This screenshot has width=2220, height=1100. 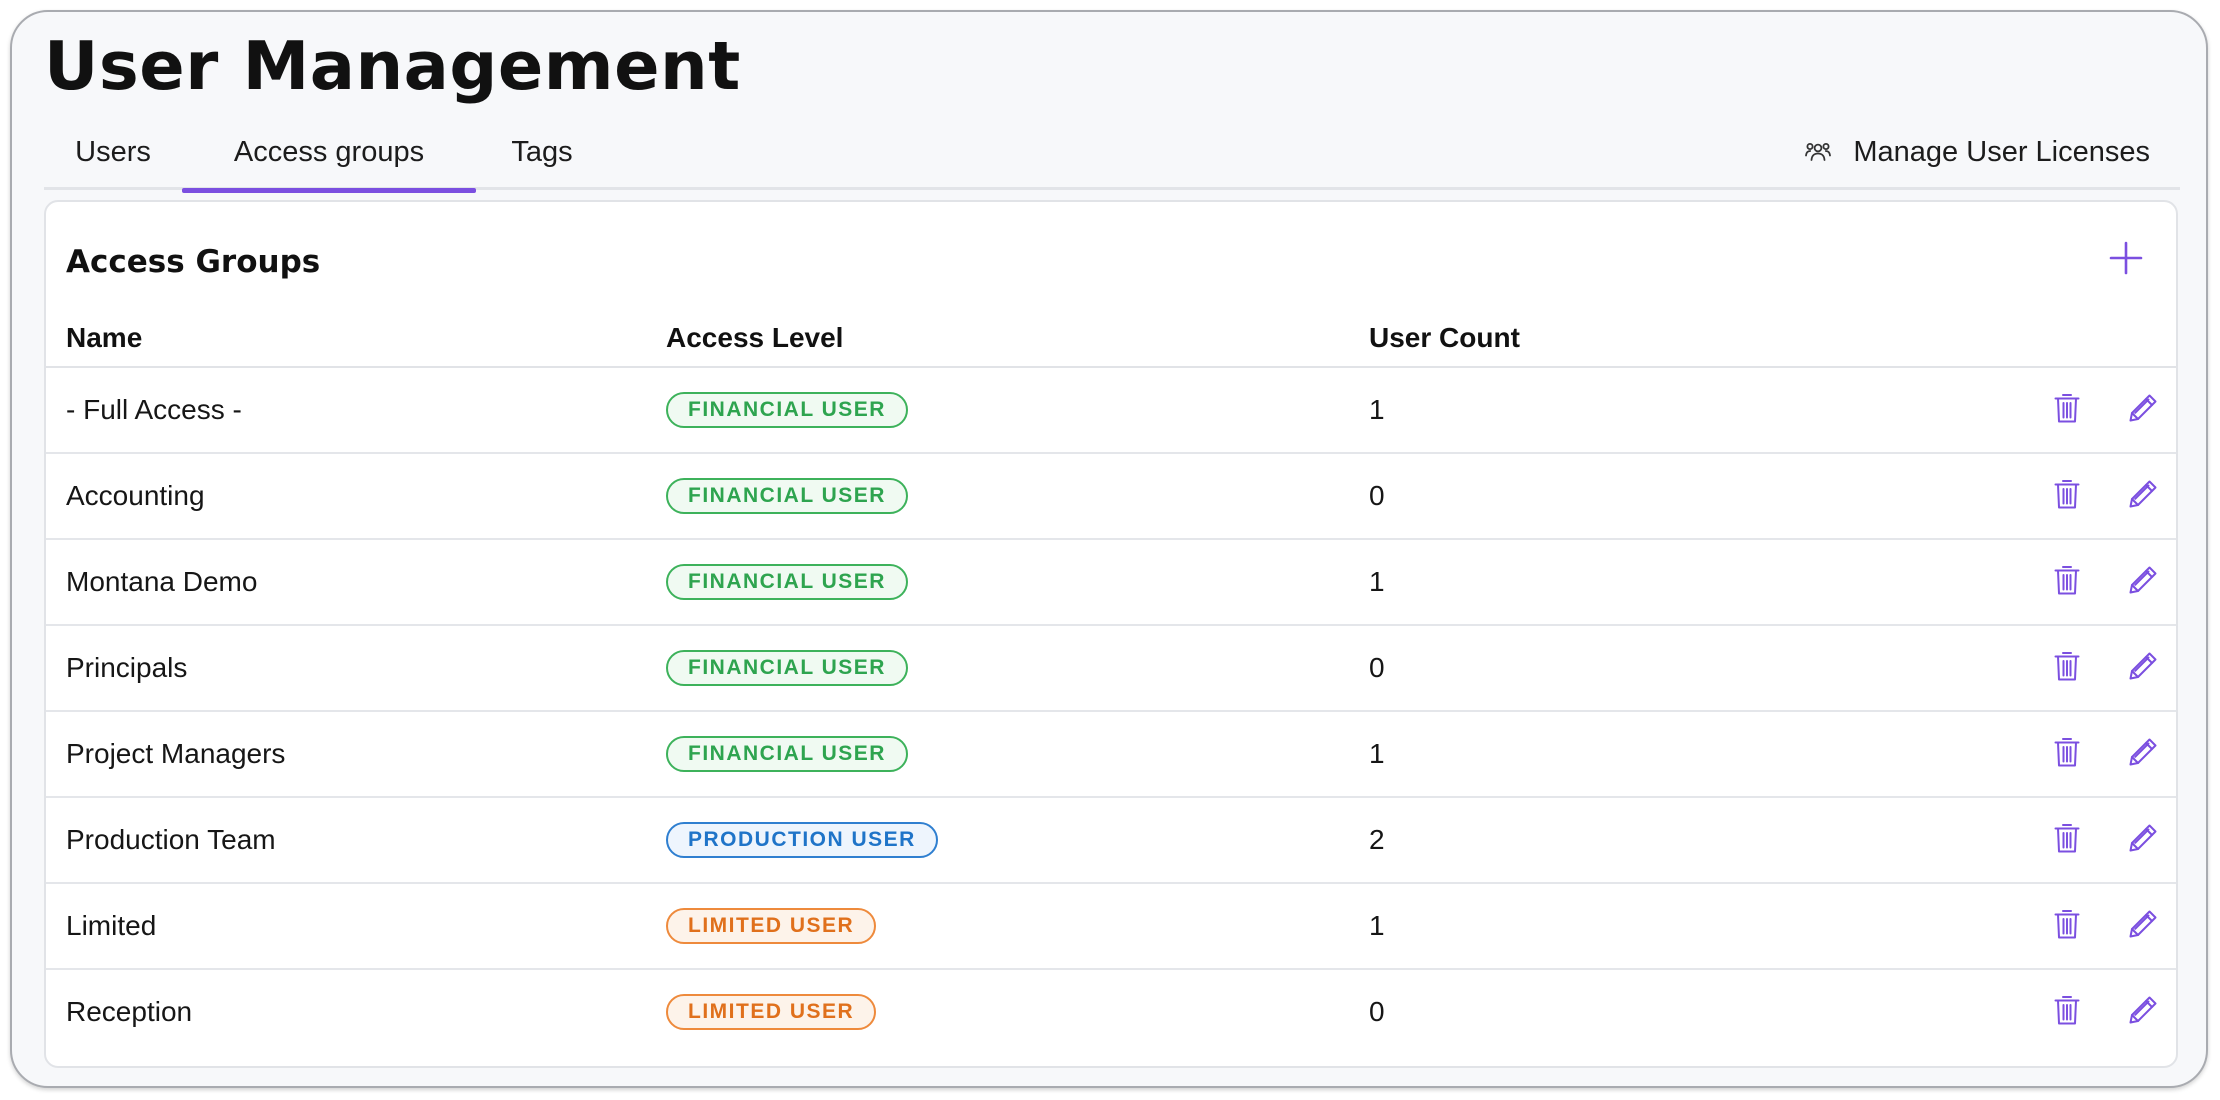 What do you see at coordinates (1111, 669) in the screenshot?
I see `table-row: Principals FINANCIAL USER 0` at bounding box center [1111, 669].